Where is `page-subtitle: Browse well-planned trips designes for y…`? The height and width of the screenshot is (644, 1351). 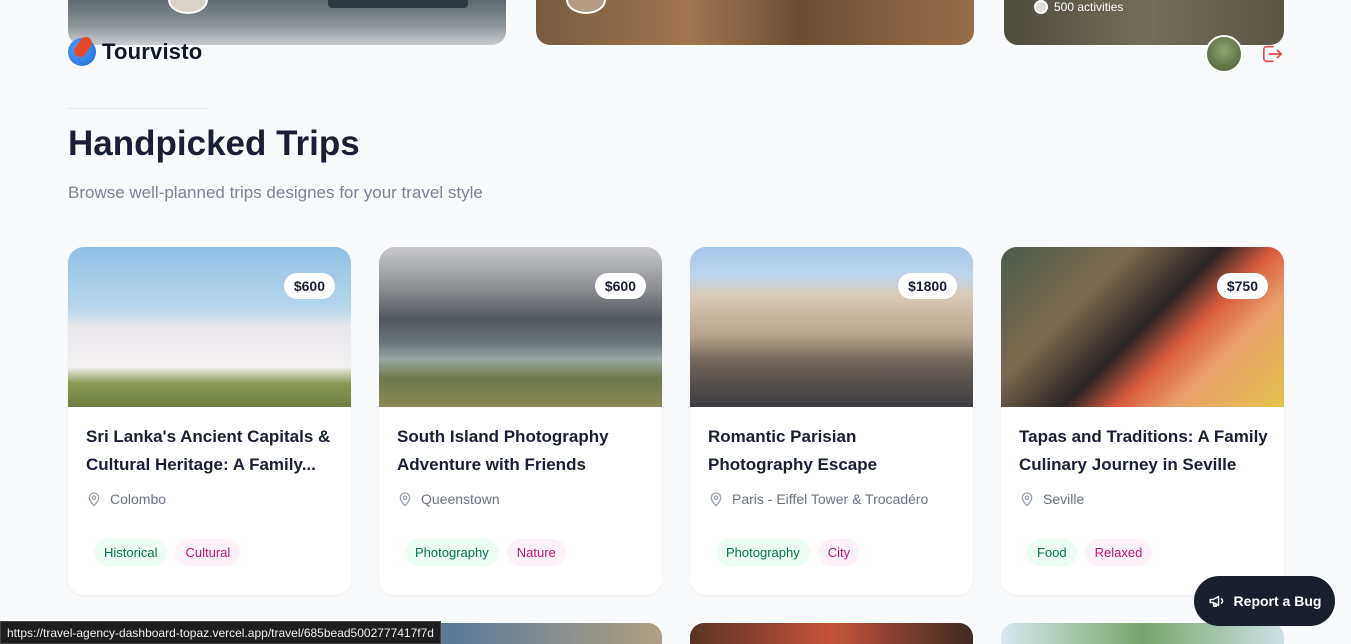
page-subtitle: Browse well-planned trips designes for y… is located at coordinates (275, 192).